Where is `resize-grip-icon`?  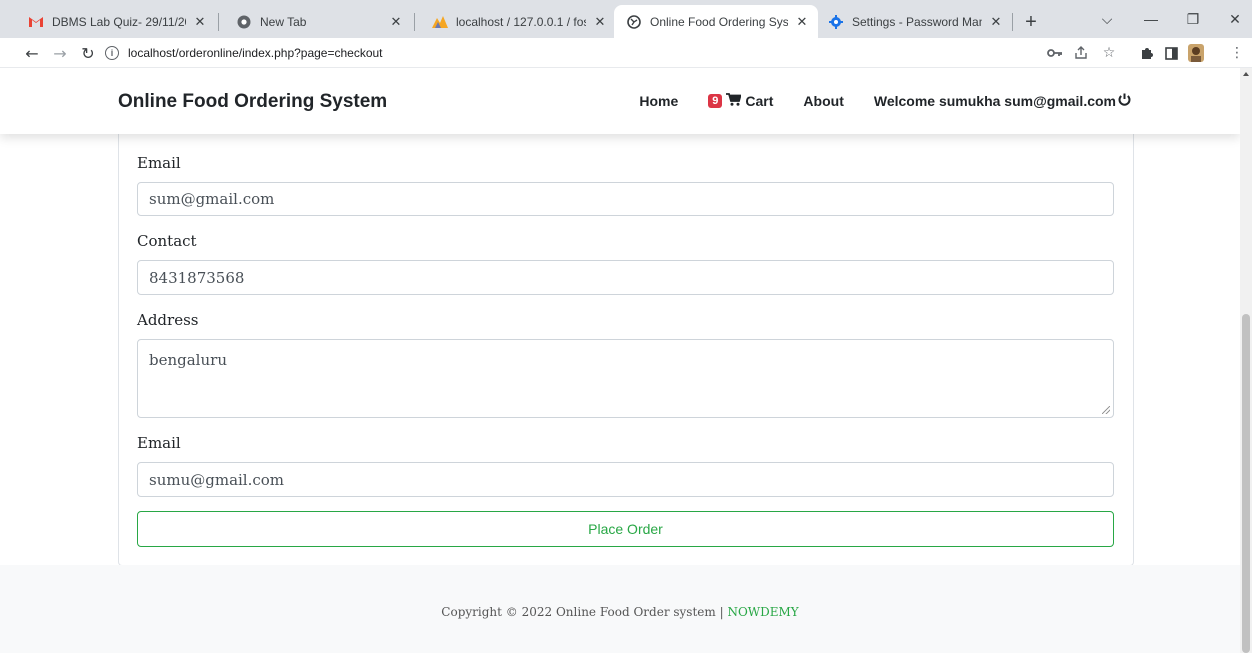 resize-grip-icon is located at coordinates (1106, 410).